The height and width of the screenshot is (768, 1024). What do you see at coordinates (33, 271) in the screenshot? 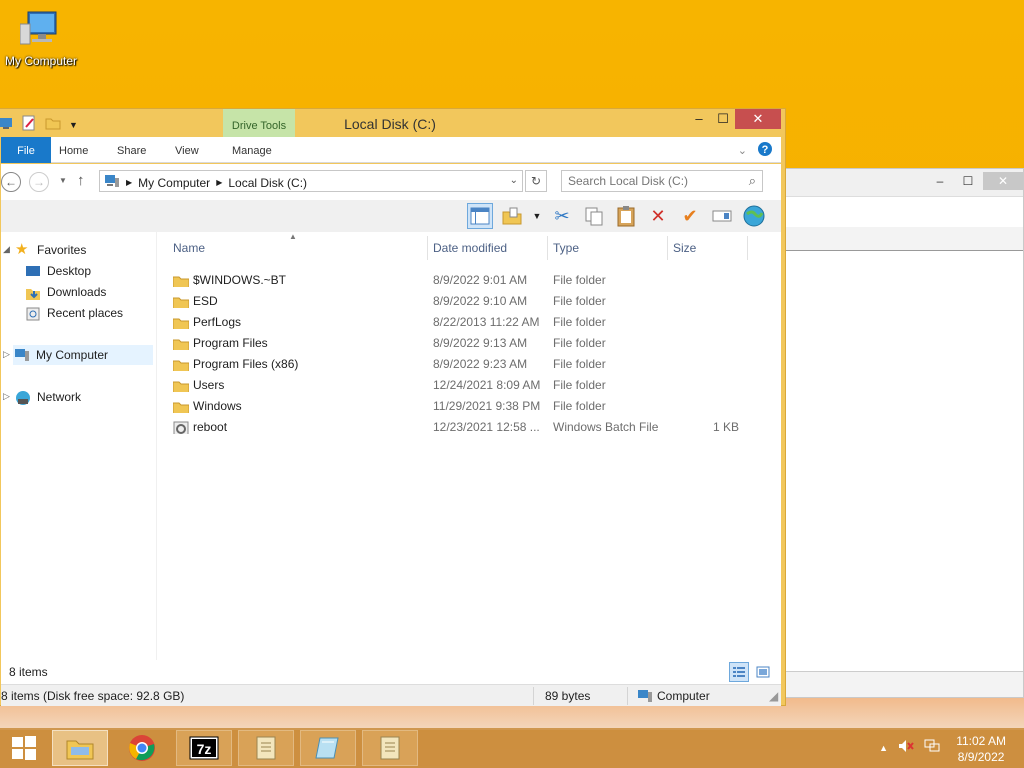
I see `desktop-icon` at bounding box center [33, 271].